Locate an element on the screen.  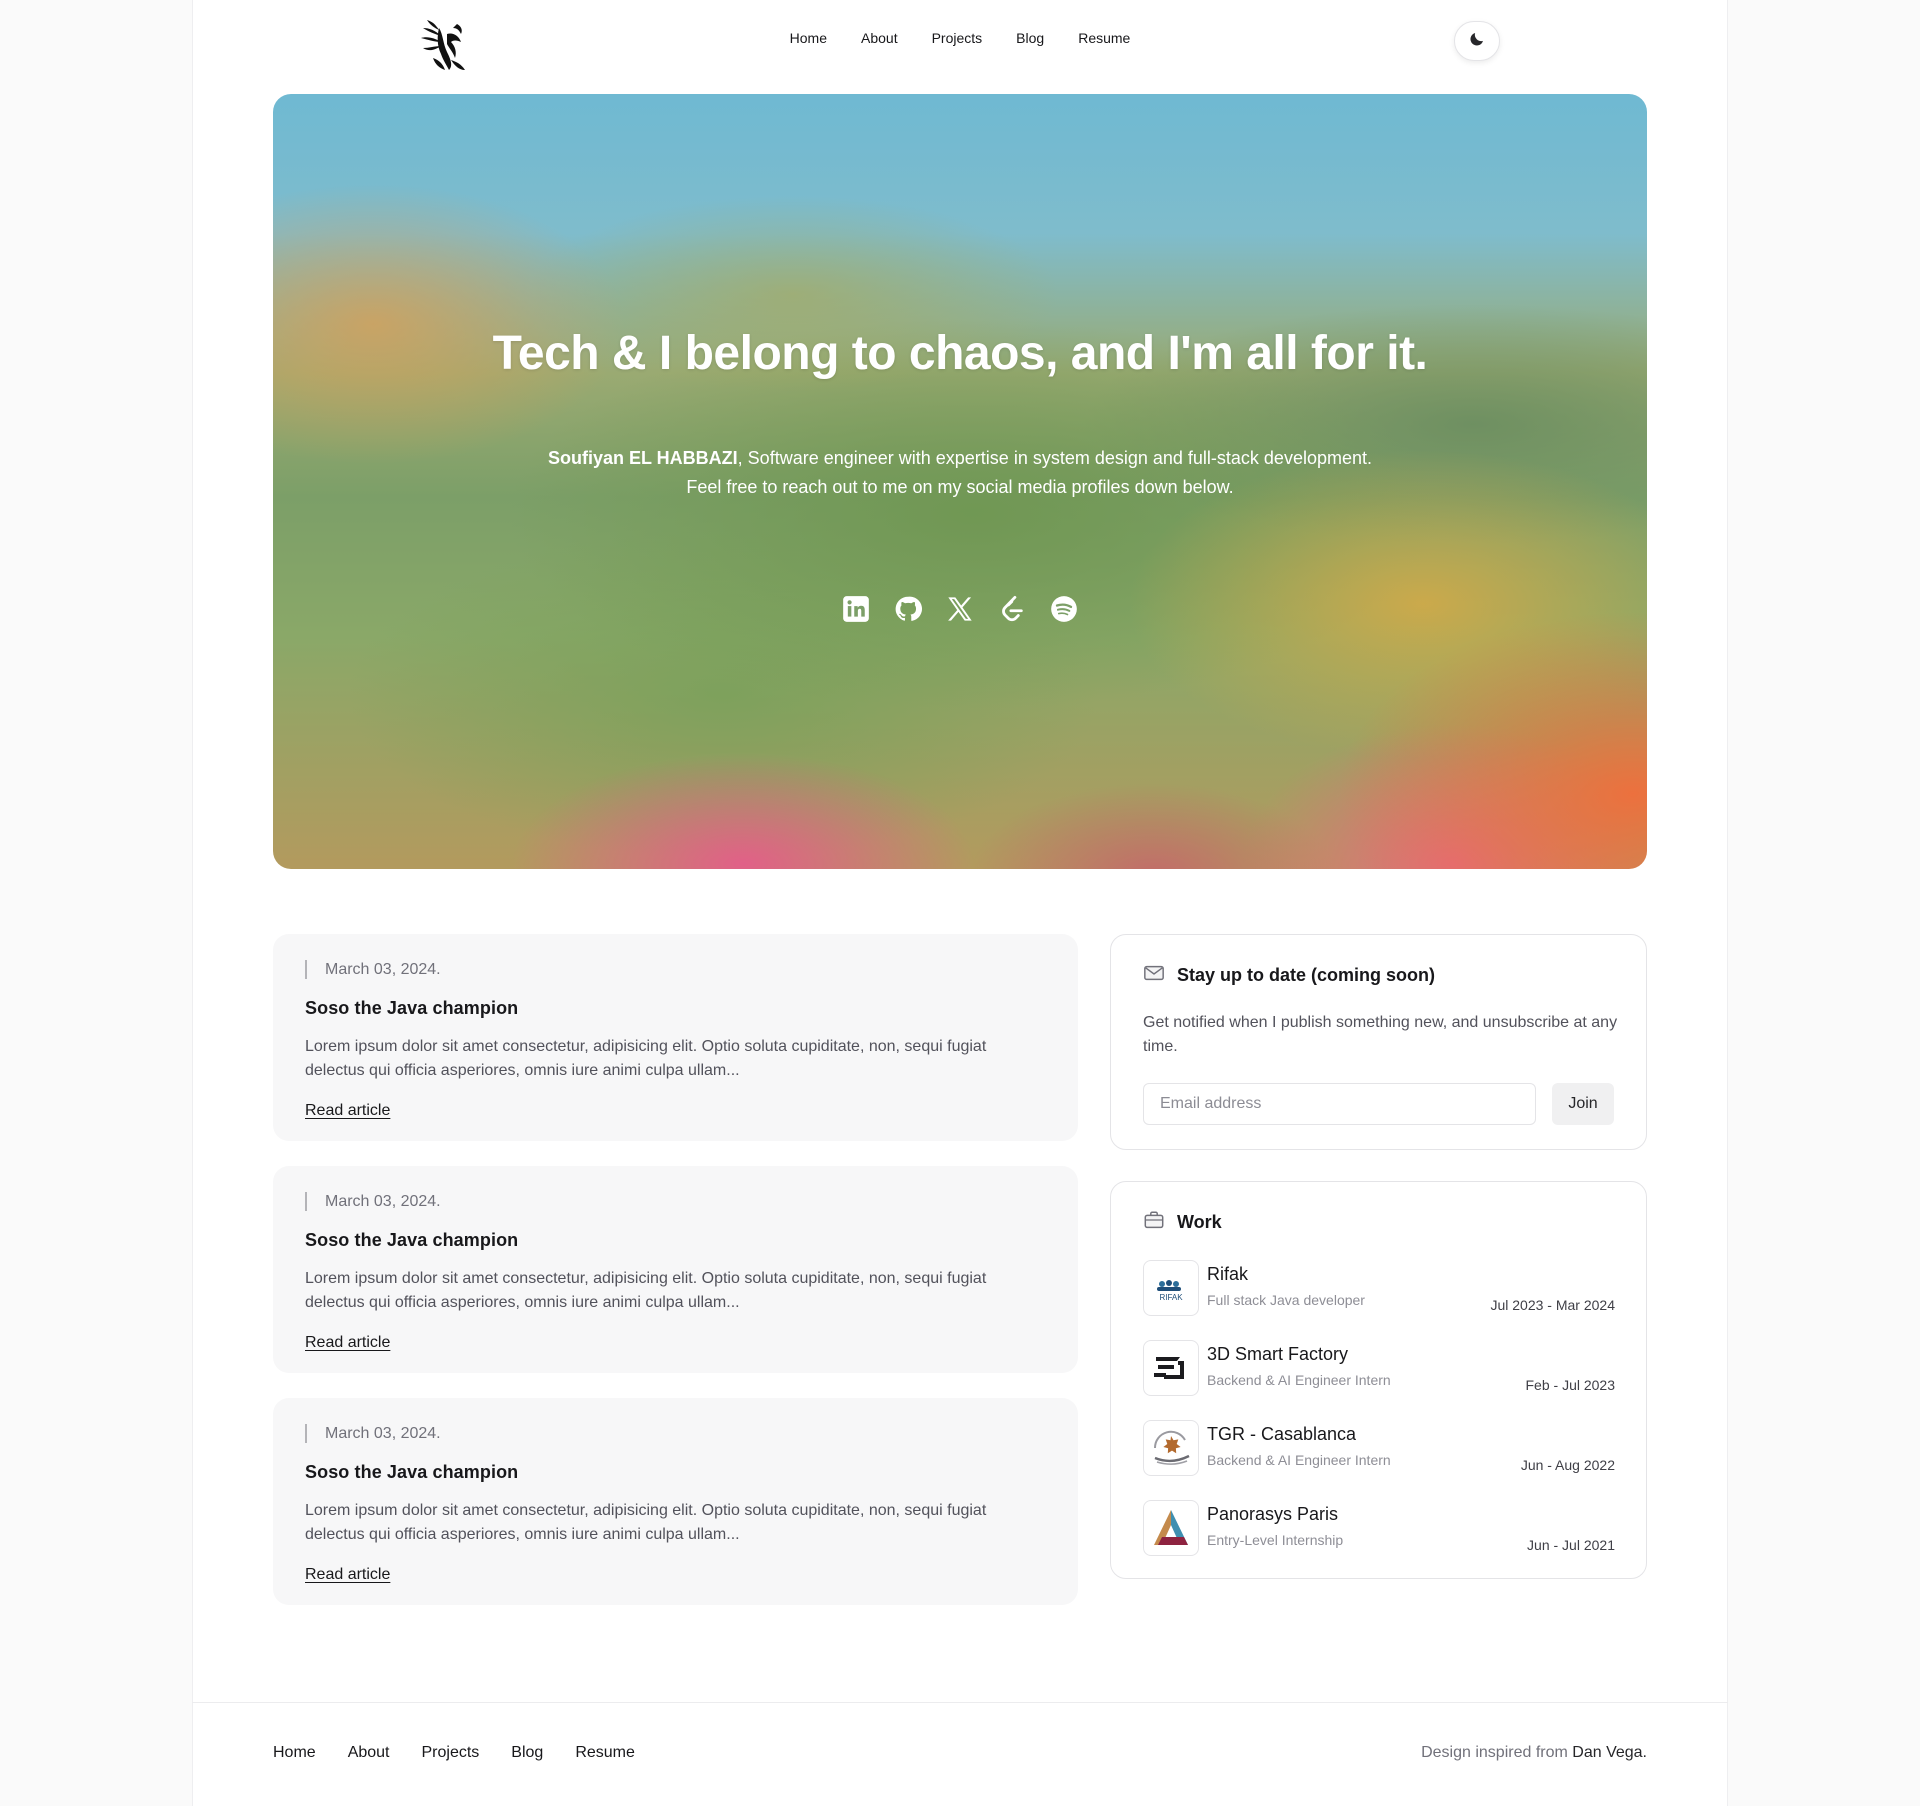
x-icon is located at coordinates (960, 609).